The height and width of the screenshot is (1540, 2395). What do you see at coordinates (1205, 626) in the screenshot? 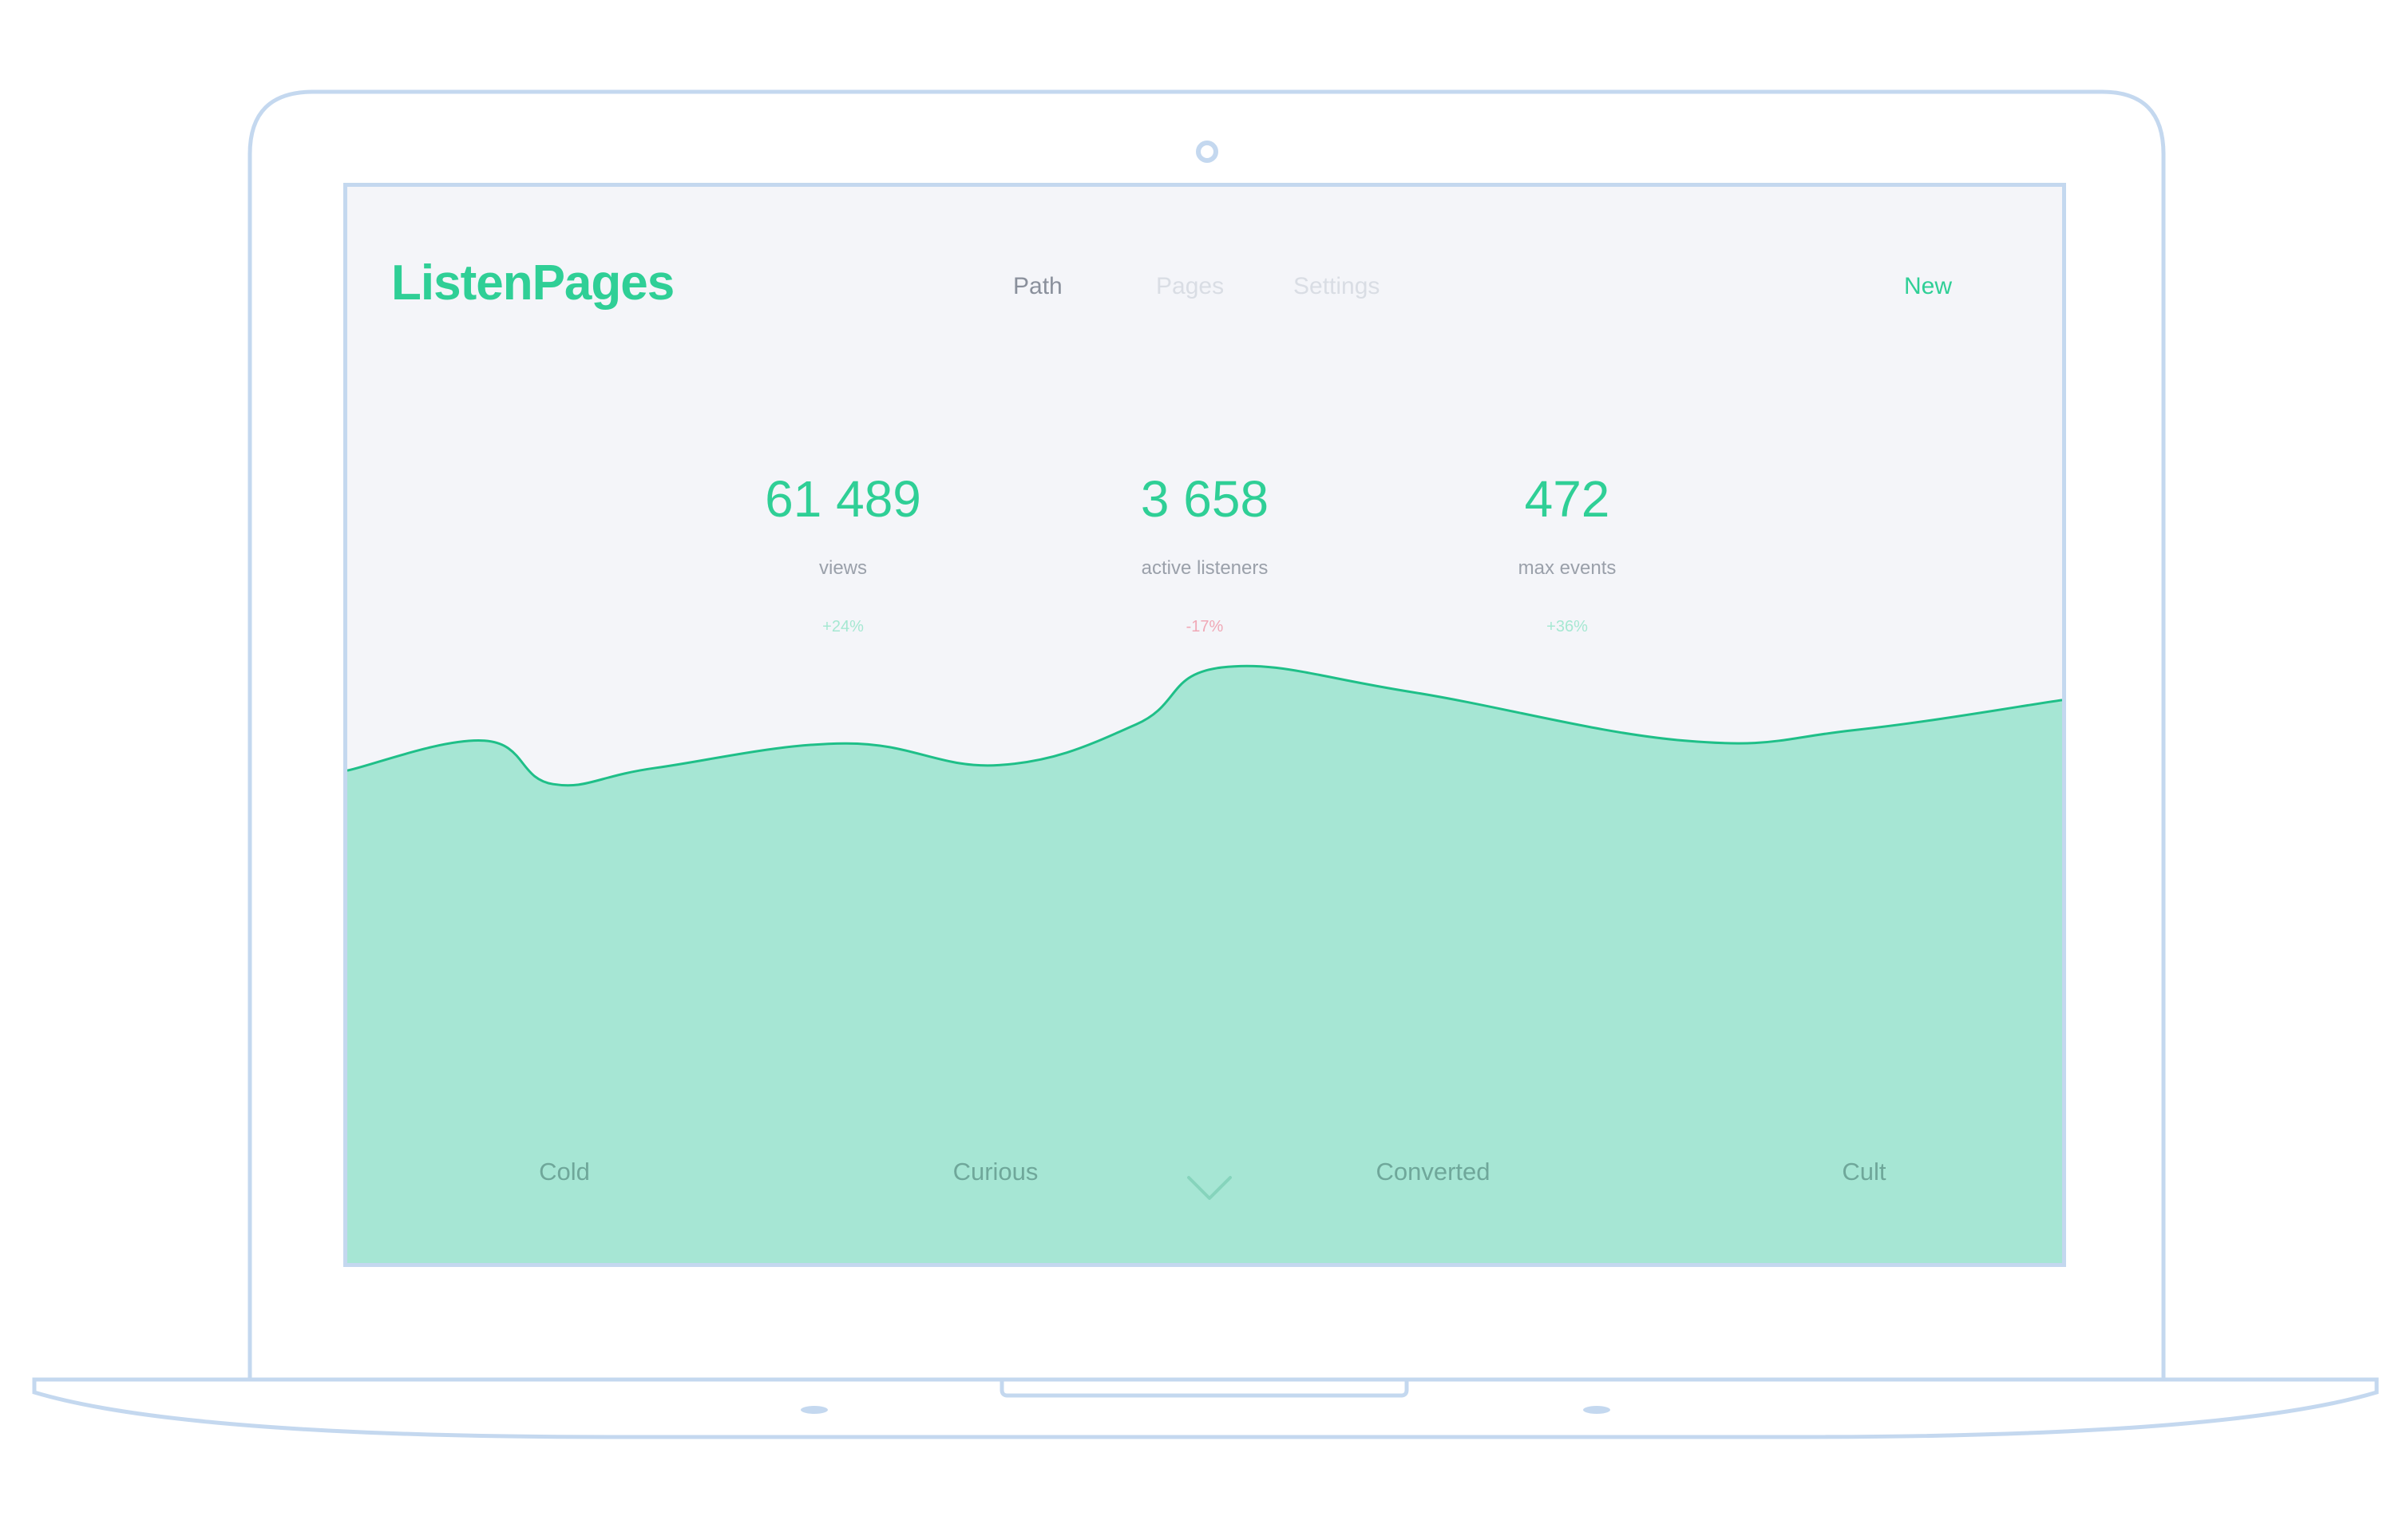
I see `stat-delta: -17%` at bounding box center [1205, 626].